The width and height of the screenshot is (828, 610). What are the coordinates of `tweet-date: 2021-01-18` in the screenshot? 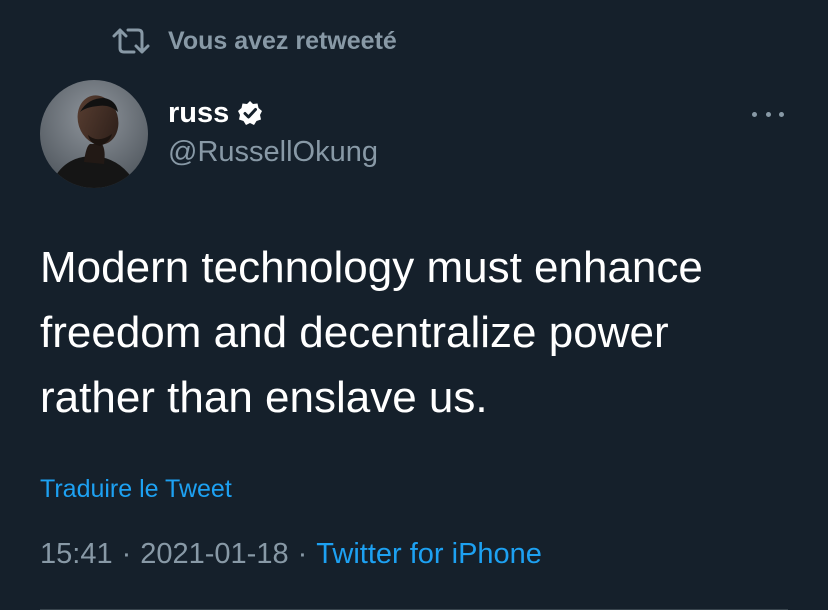 It's located at (214, 554).